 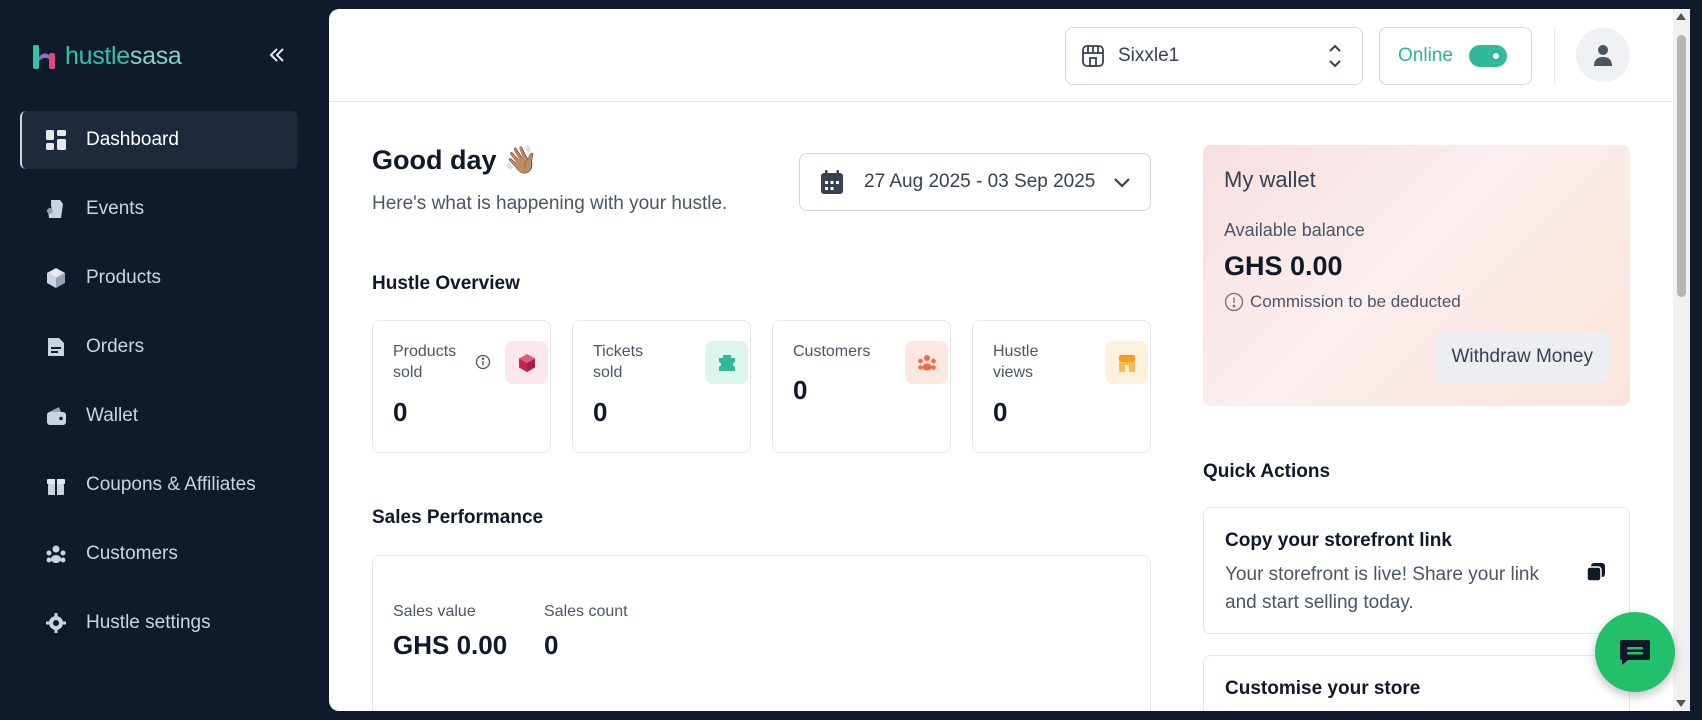 I want to click on user-icon, so click(x=1603, y=55).